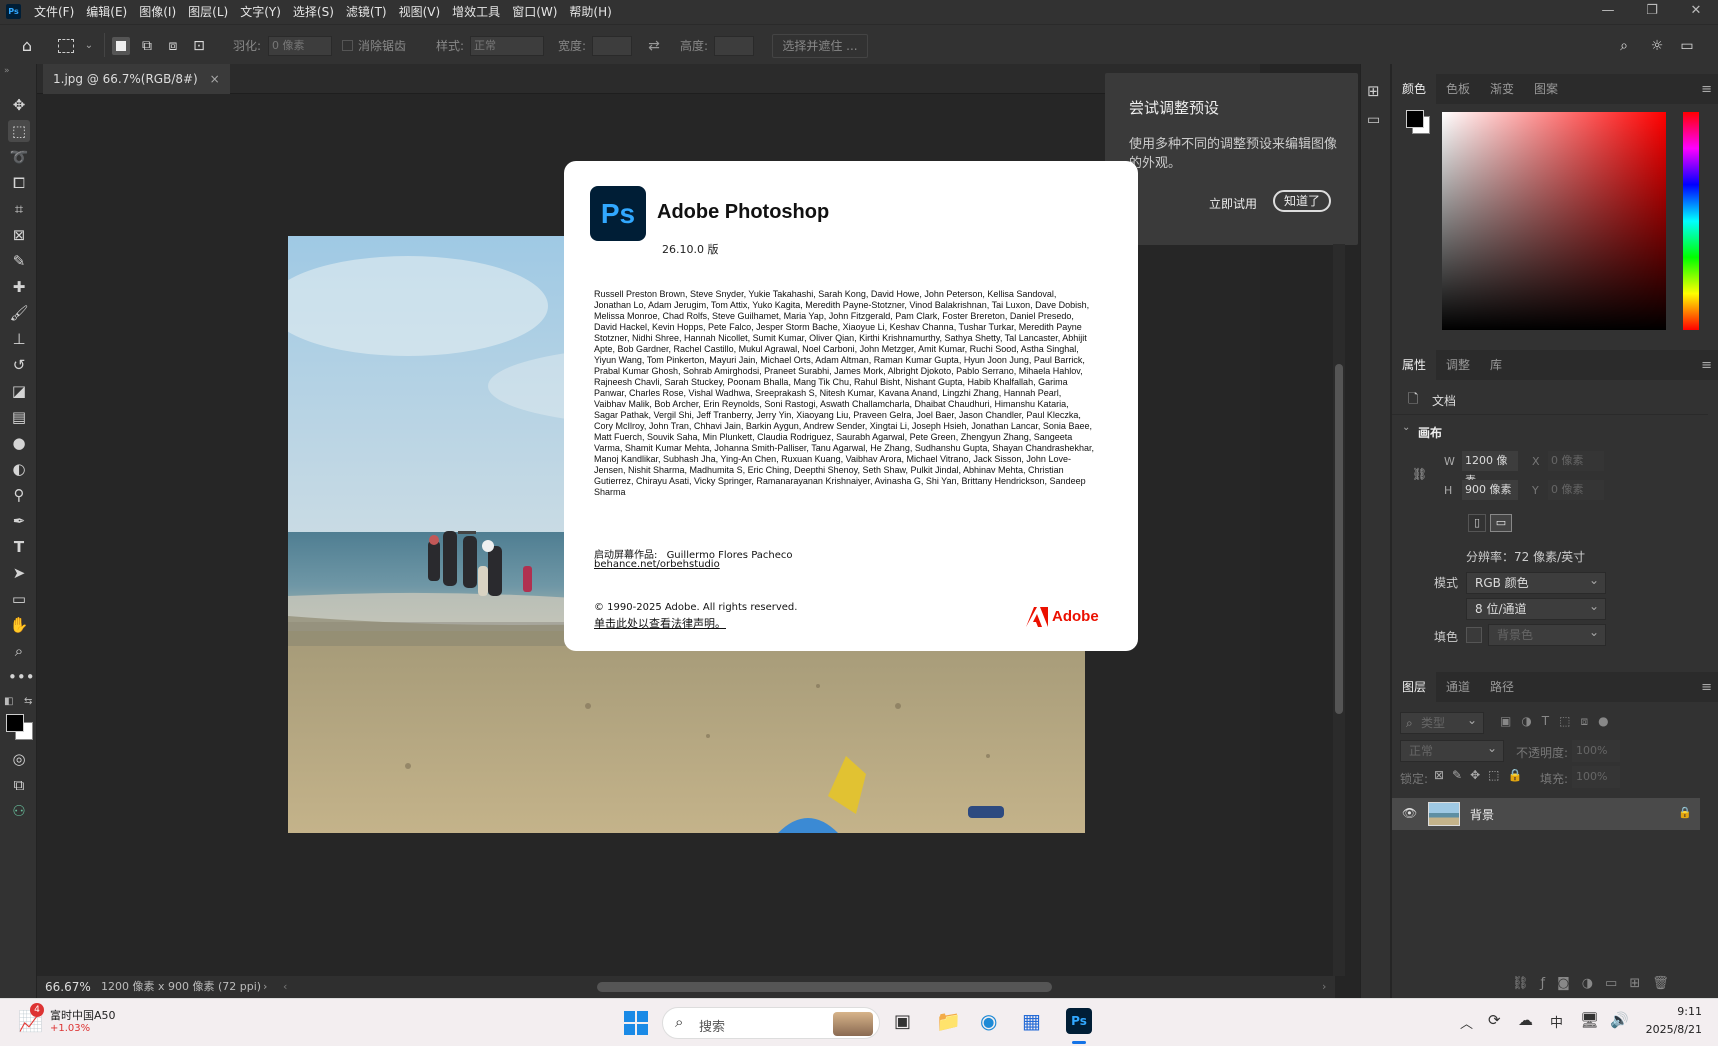 The image size is (1718, 1046). Describe the element at coordinates (199, 46) in the screenshot. I see `intersect-selection-icon: ⊡` at that location.